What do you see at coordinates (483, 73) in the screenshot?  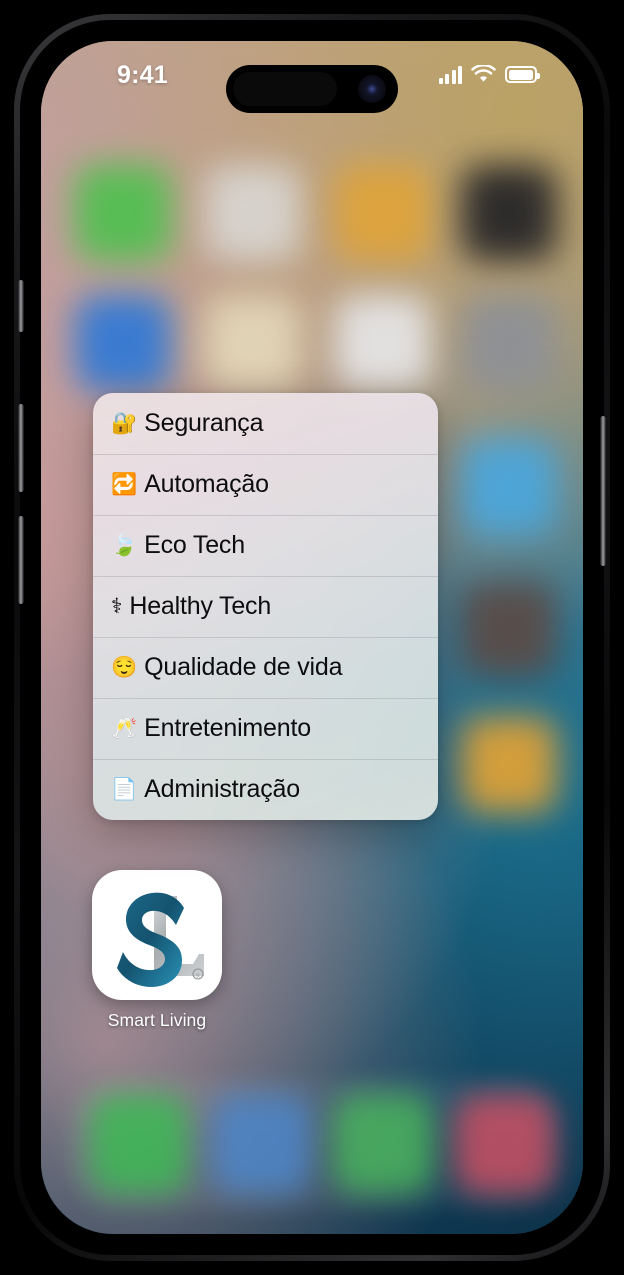 I see `wifi-icon` at bounding box center [483, 73].